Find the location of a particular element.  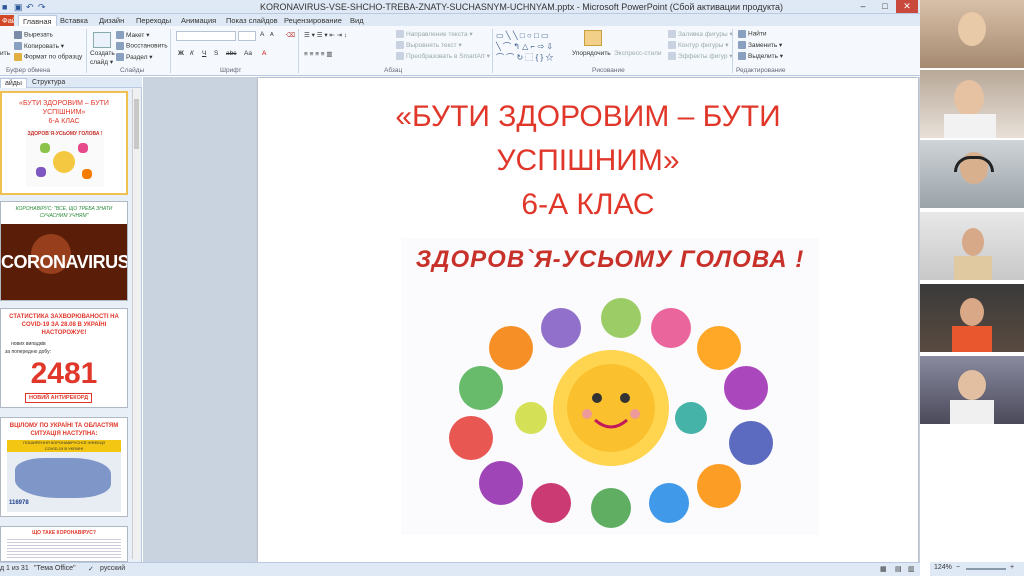

shrink-font-button: A is located at coordinates (272, 35).